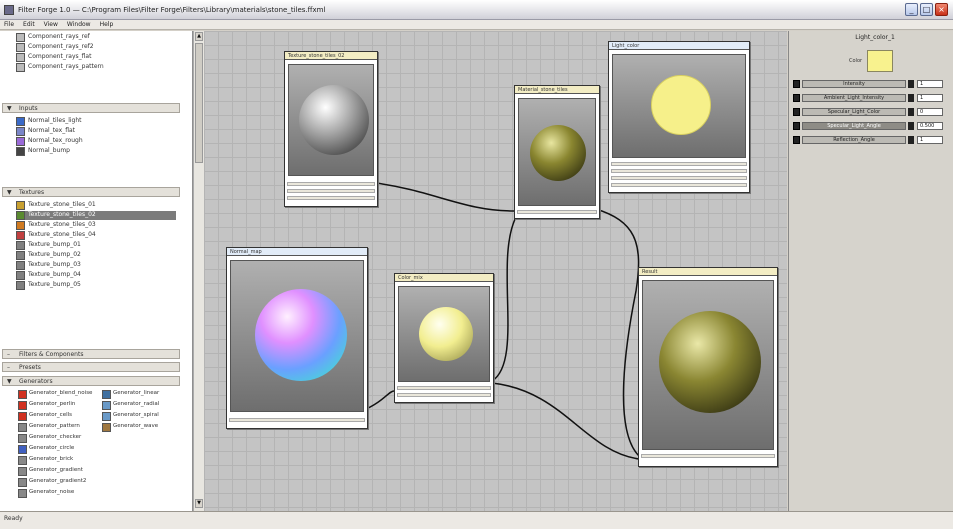 The image size is (953, 529). What do you see at coordinates (96, 275) in the screenshot?
I see `list-item: Texture_bump_04` at bounding box center [96, 275].